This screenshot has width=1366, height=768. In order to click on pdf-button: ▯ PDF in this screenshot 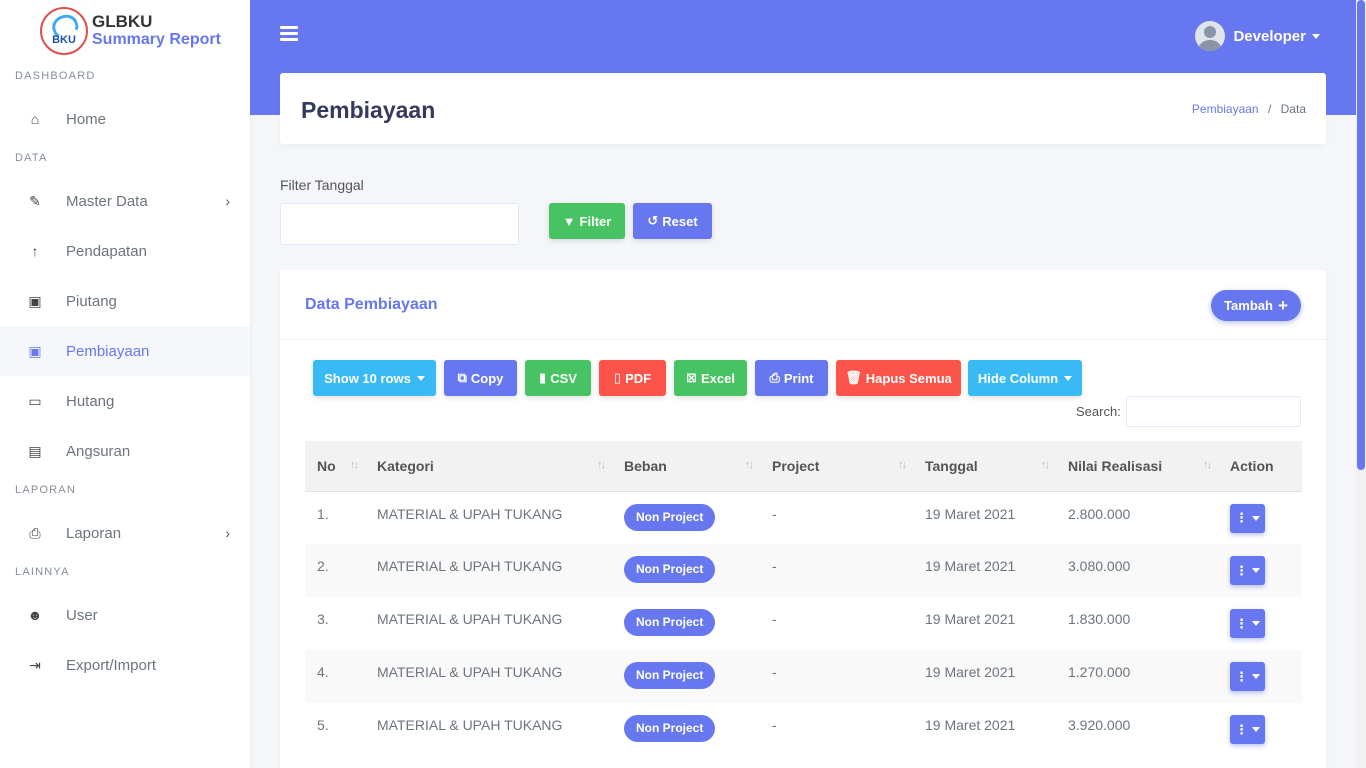, I will do `click(632, 378)`.